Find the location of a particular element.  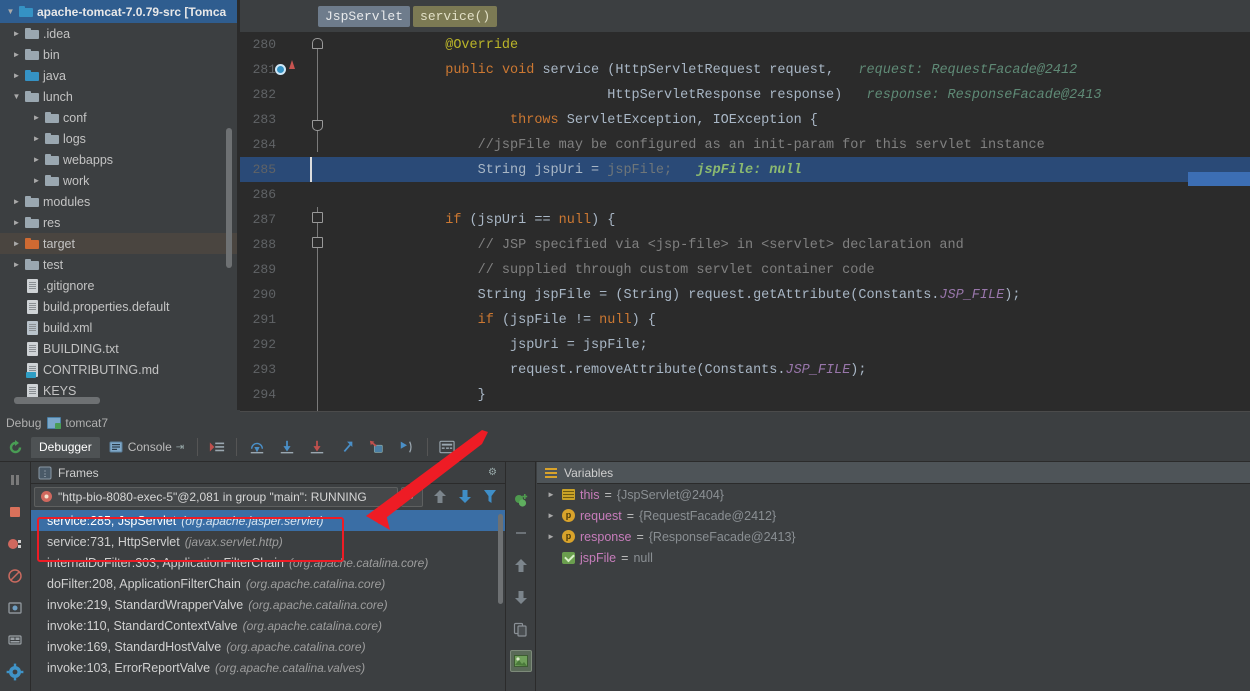

project-horizontal-scrollbar is located at coordinates (57, 400).